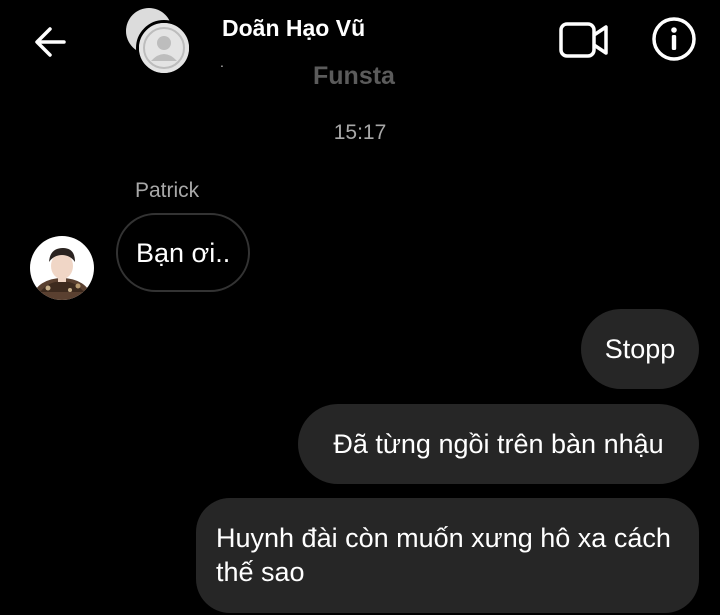 The width and height of the screenshot is (720, 615). I want to click on outgoing-message: Stopp, so click(640, 349).